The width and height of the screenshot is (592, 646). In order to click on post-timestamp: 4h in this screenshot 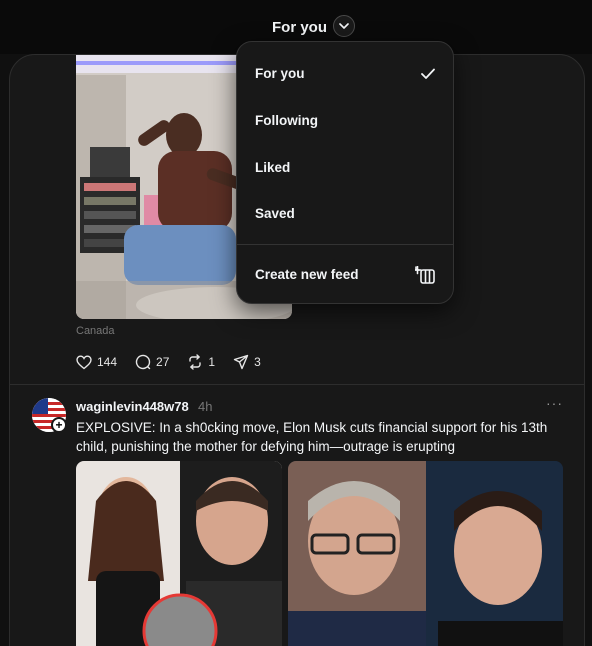, I will do `click(205, 406)`.